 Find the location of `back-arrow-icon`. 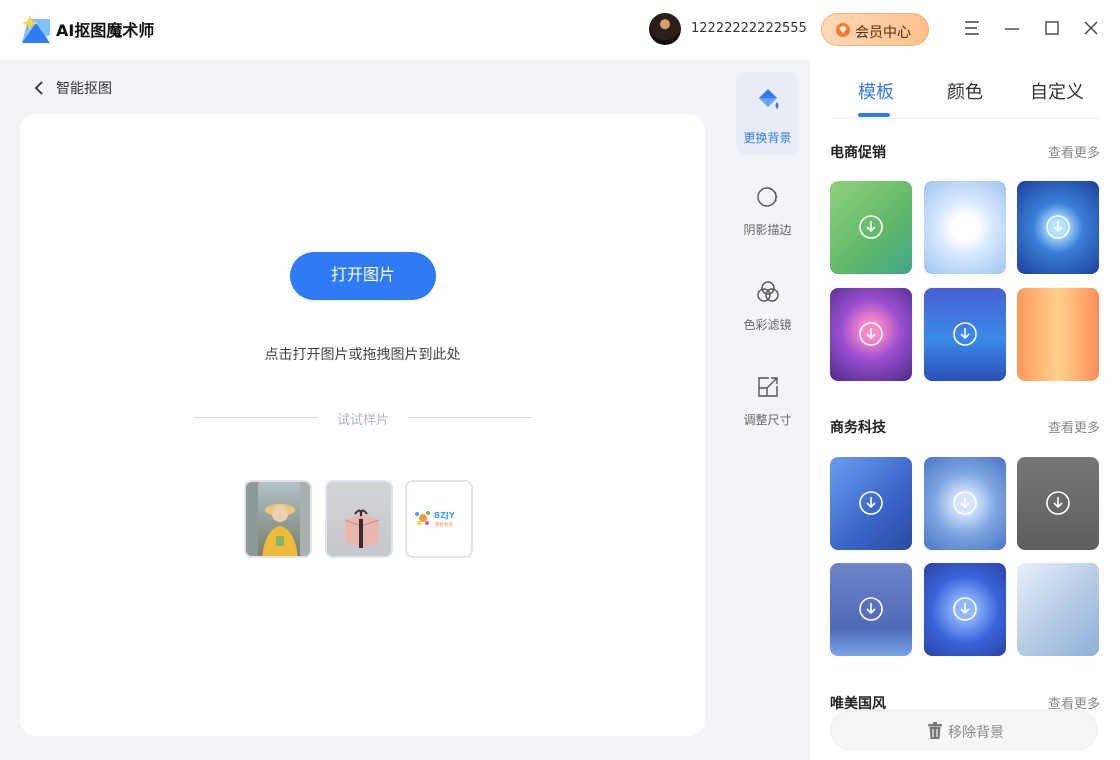

back-arrow-icon is located at coordinates (40, 88).